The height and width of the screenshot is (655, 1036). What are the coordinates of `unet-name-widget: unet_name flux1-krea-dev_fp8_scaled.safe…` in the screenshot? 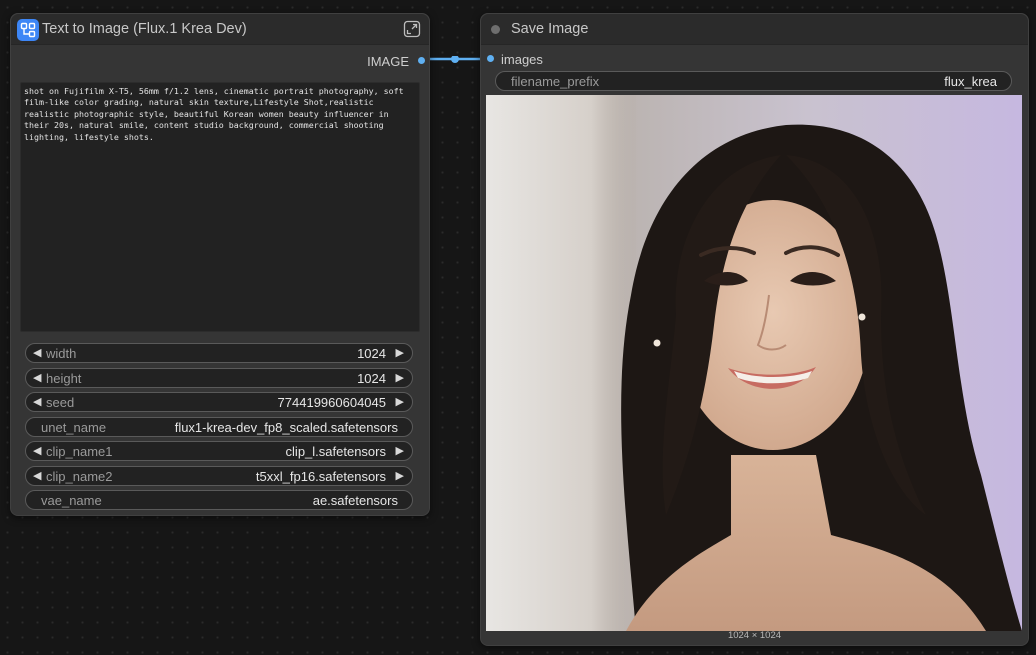 It's located at (219, 427).